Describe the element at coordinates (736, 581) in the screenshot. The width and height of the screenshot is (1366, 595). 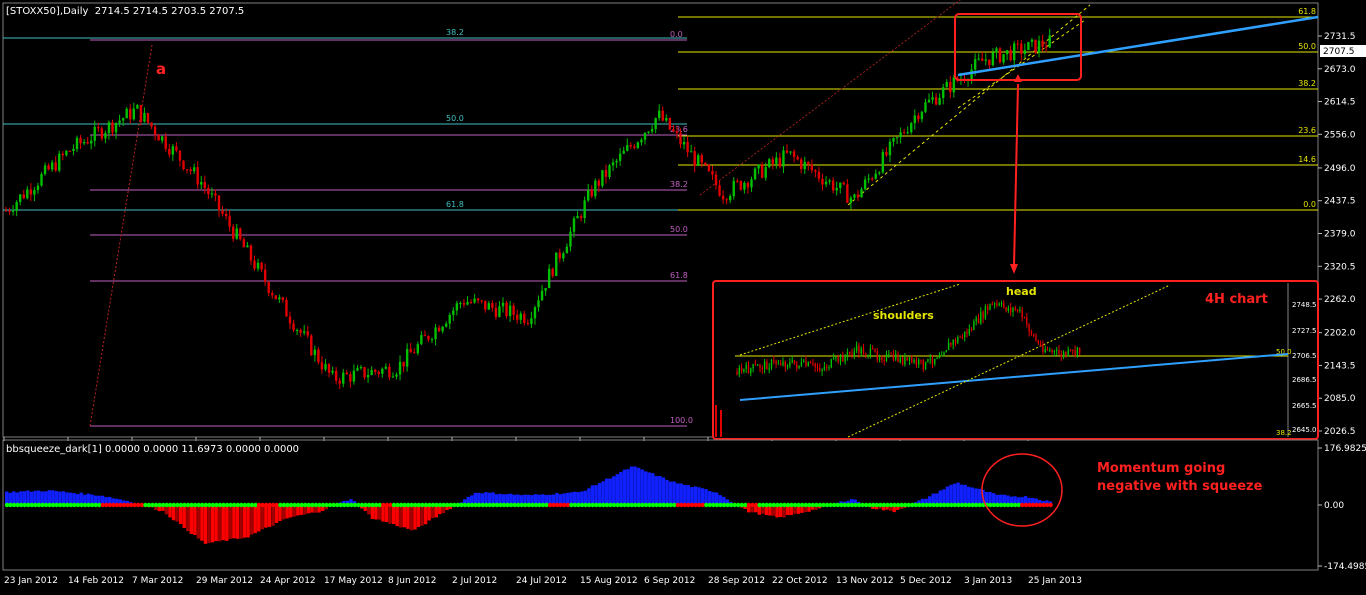
I see `x-tick-label: 28 Sep 2012` at that location.